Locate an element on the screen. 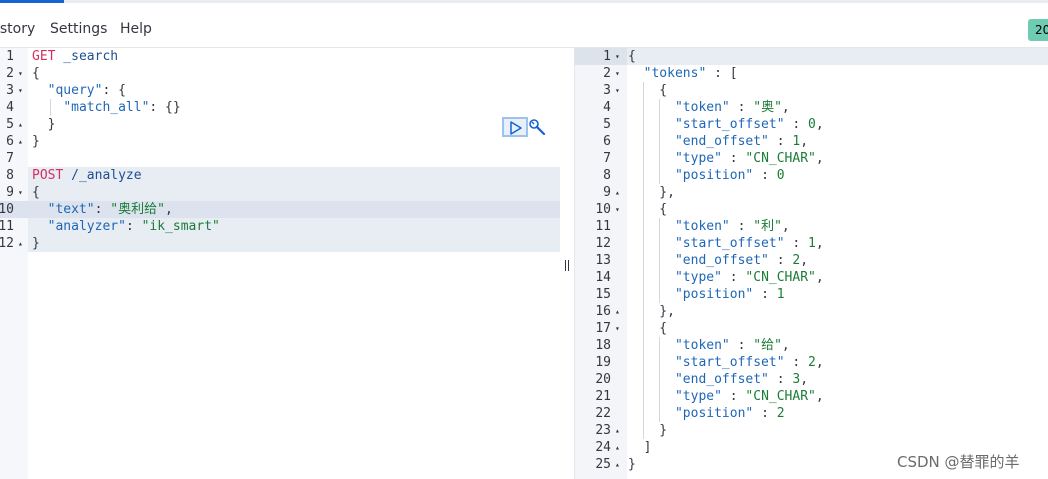  code-token: "match_all" is located at coordinates (106, 107).